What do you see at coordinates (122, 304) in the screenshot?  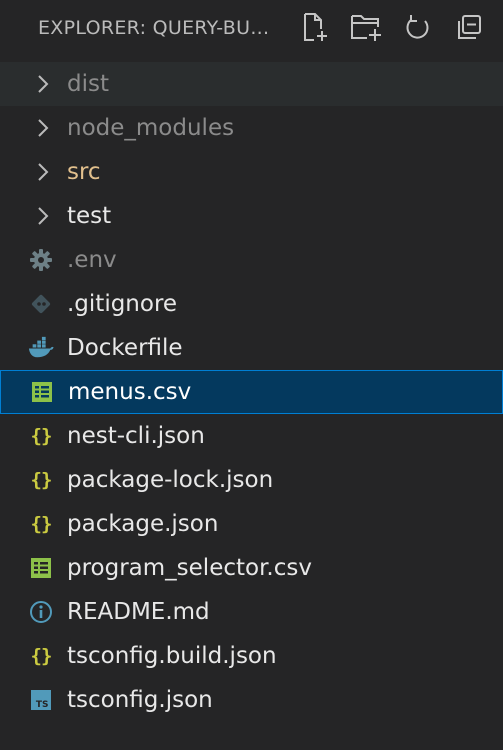 I see `tree-item-label: .gitignore` at bounding box center [122, 304].